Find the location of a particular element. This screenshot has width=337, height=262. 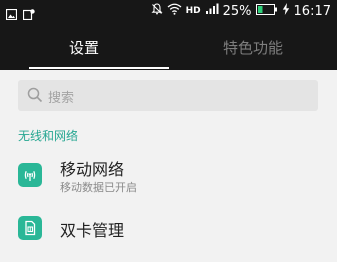

hd-label: HD is located at coordinates (193, 11).